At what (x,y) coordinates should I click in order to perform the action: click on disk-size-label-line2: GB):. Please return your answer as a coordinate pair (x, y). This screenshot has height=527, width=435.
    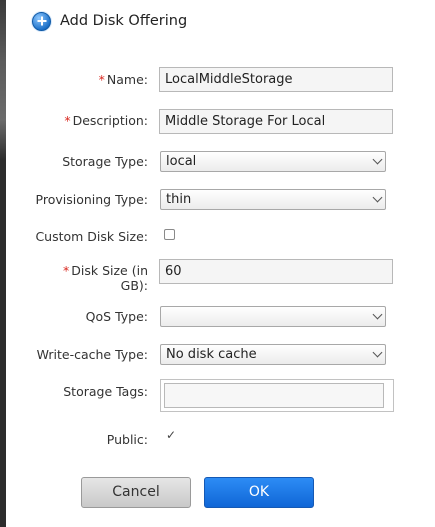
    Looking at the image, I should click on (134, 285).